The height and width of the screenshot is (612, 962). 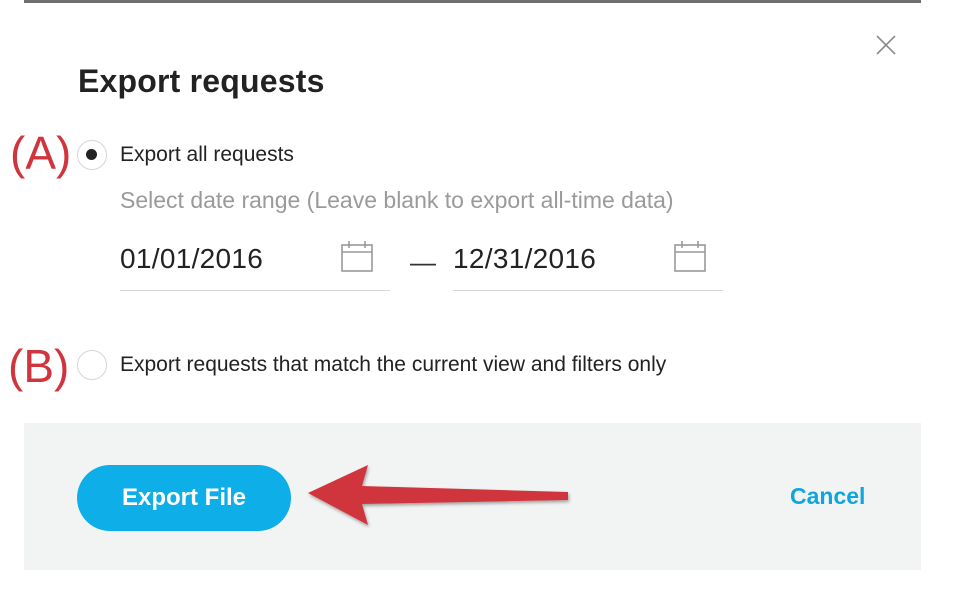 What do you see at coordinates (184, 498) in the screenshot?
I see `export-file-button: Export File` at bounding box center [184, 498].